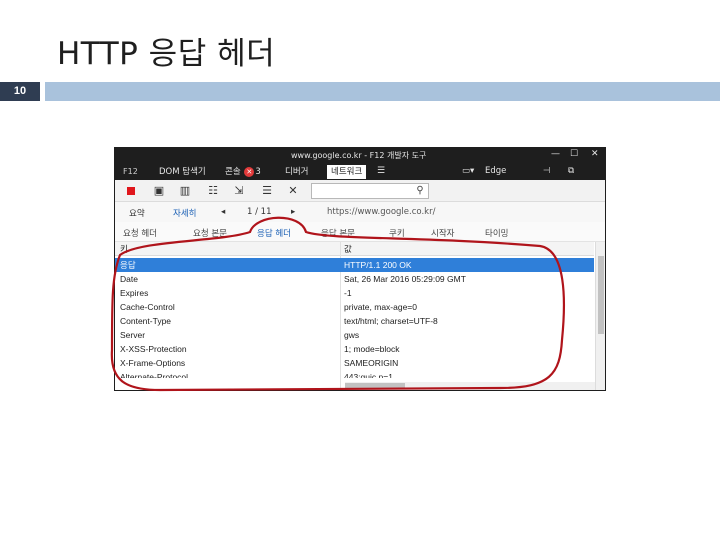 This screenshot has height=540, width=720. I want to click on header-key: 응답, so click(128, 265).